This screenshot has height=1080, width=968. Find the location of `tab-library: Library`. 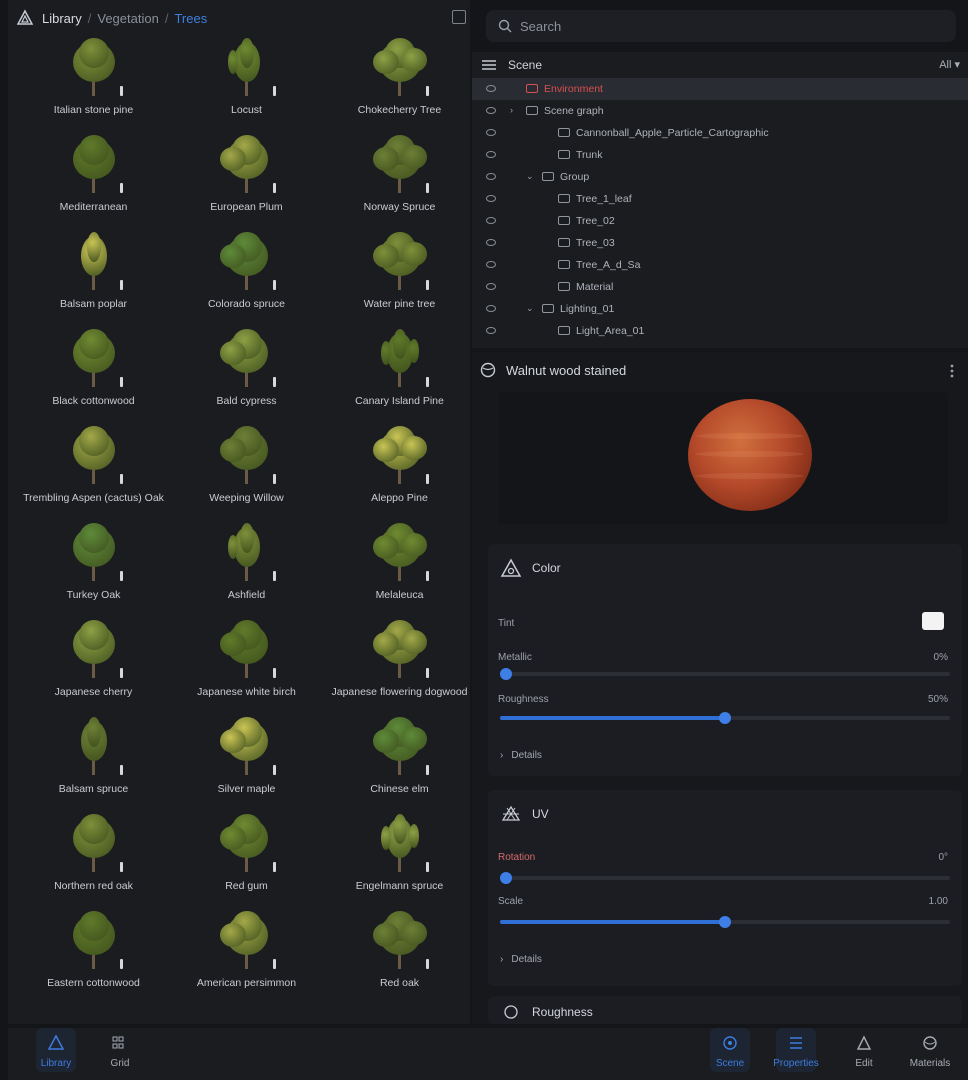

tab-library: Library is located at coordinates (56, 1050).